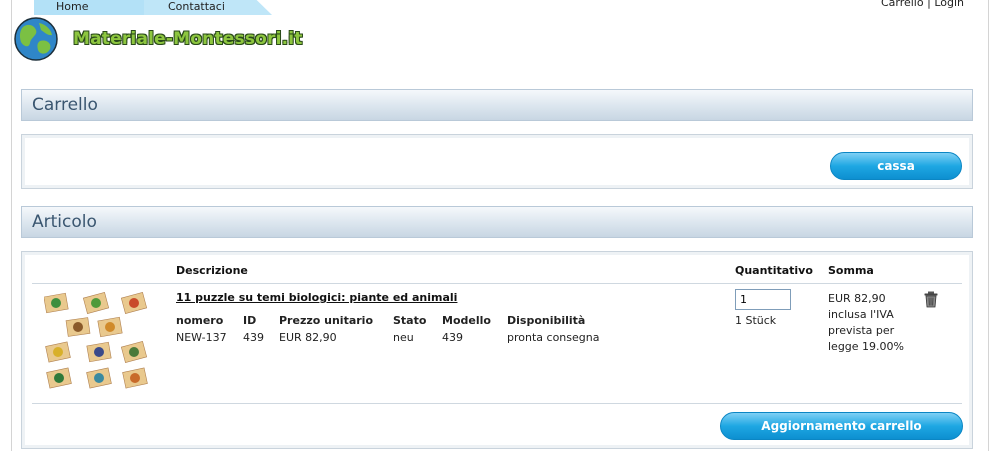 The width and height of the screenshot is (991, 451). What do you see at coordinates (72, 6) in the screenshot?
I see `tab-home-label: Home` at bounding box center [72, 6].